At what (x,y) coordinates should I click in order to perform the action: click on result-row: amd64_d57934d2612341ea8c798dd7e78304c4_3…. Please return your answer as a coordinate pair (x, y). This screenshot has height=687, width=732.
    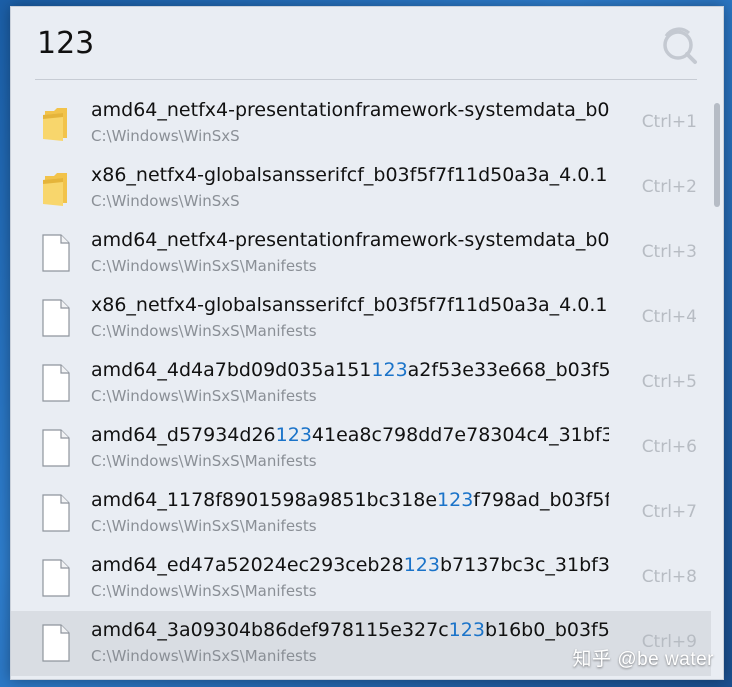
    Looking at the image, I should click on (361, 448).